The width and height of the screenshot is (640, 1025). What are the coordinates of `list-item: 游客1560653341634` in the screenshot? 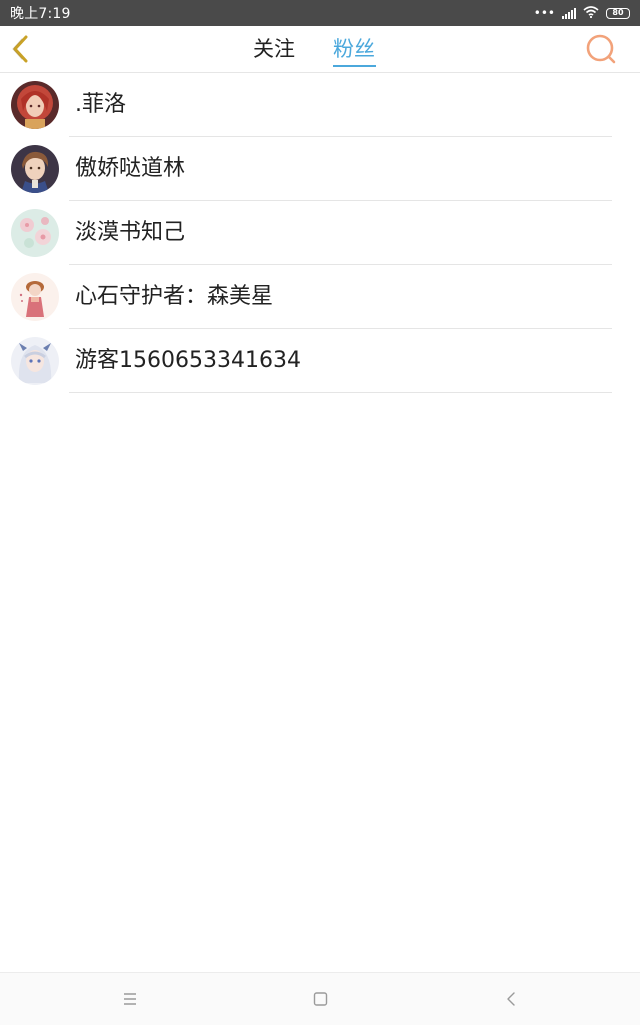 It's located at (320, 361).